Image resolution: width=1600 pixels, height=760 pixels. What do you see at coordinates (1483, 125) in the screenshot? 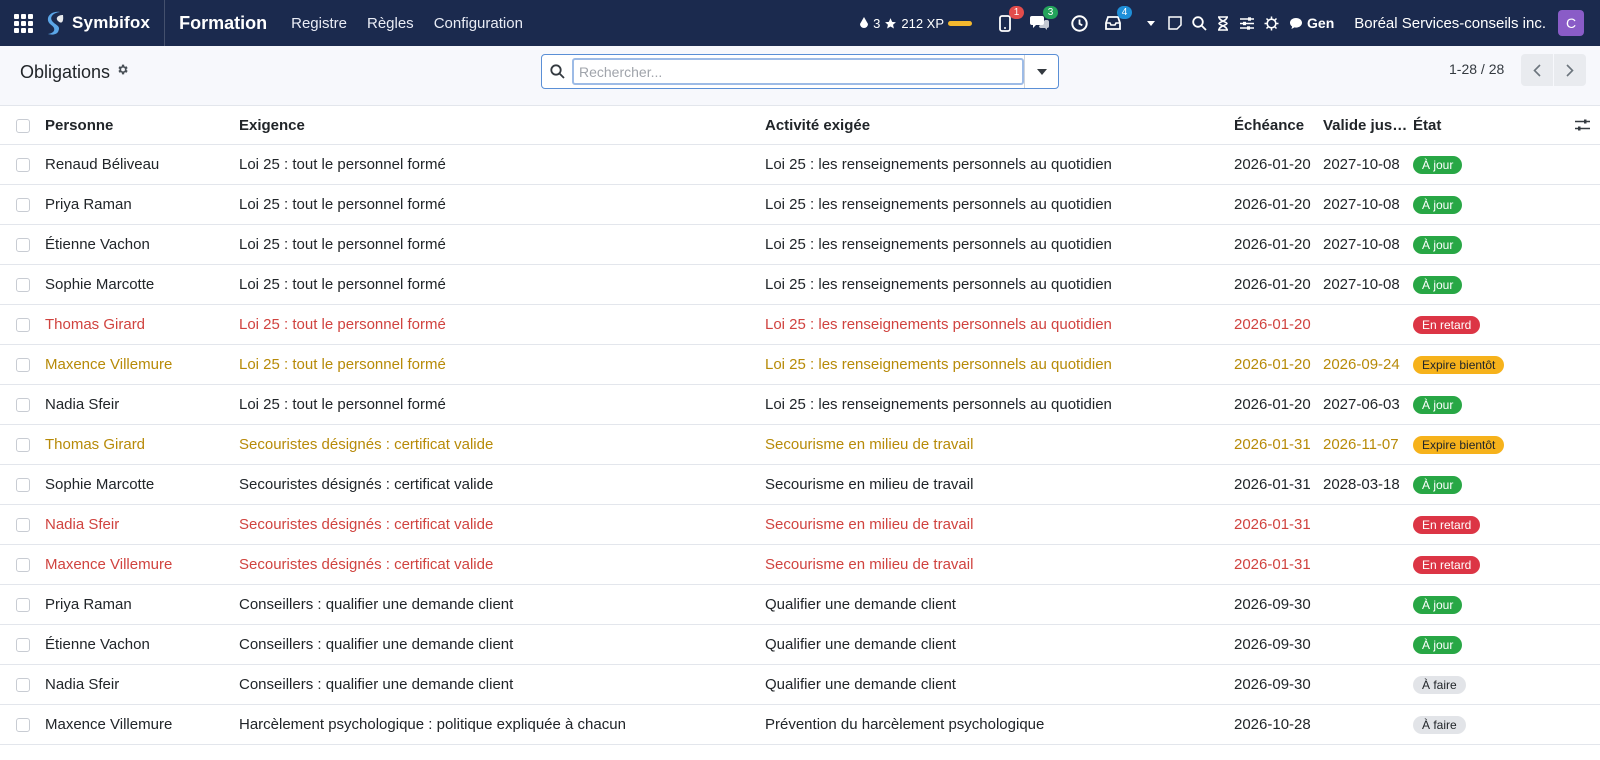
I see `header-etat: État` at bounding box center [1483, 125].